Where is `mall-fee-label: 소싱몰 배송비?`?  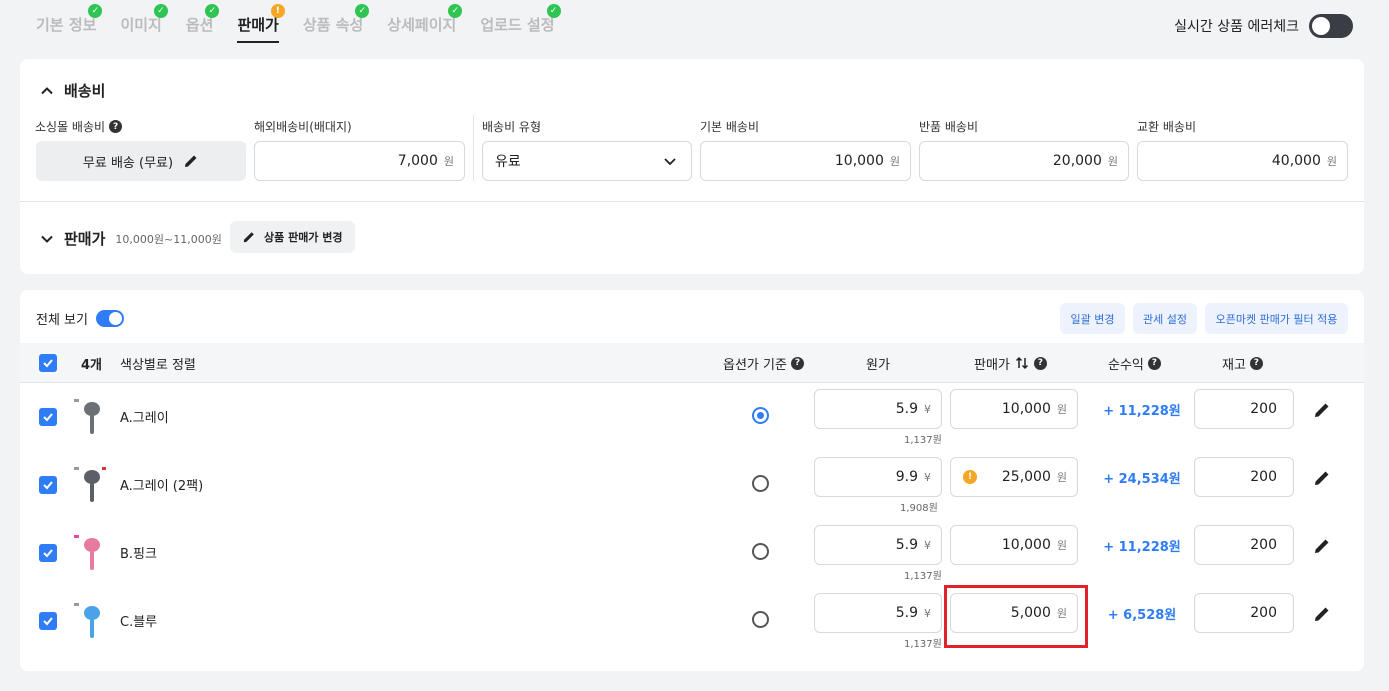
mall-fee-label: 소싱몰 배송비? is located at coordinates (79, 126).